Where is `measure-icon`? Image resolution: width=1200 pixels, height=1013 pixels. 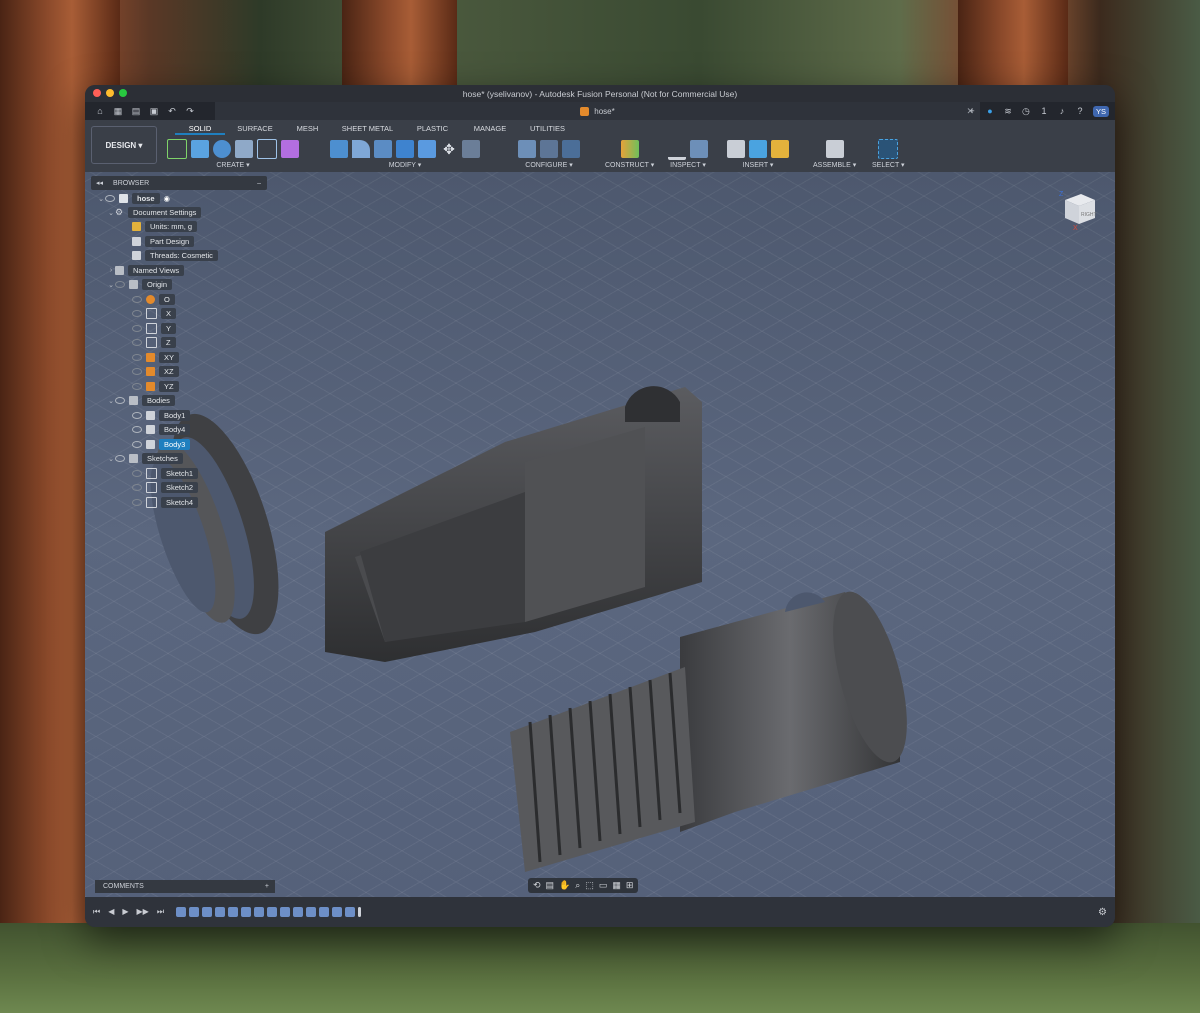 measure-icon is located at coordinates (677, 149).